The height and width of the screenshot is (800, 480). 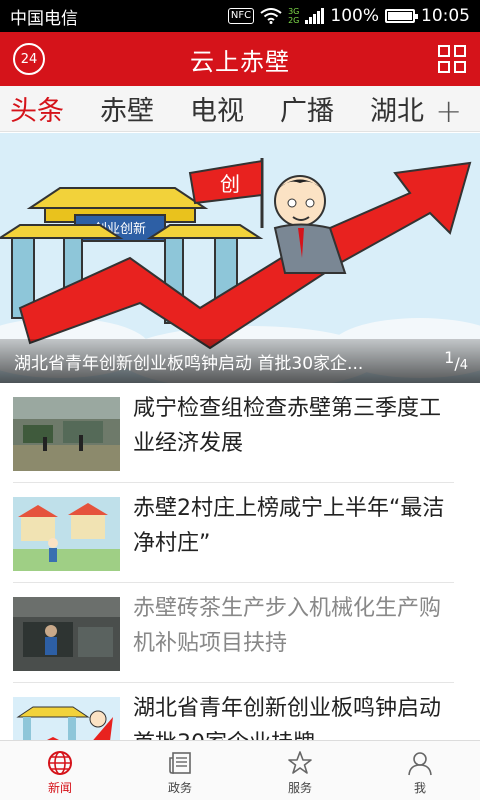 I want to click on nav-news-label: 新闻, so click(x=59, y=788).